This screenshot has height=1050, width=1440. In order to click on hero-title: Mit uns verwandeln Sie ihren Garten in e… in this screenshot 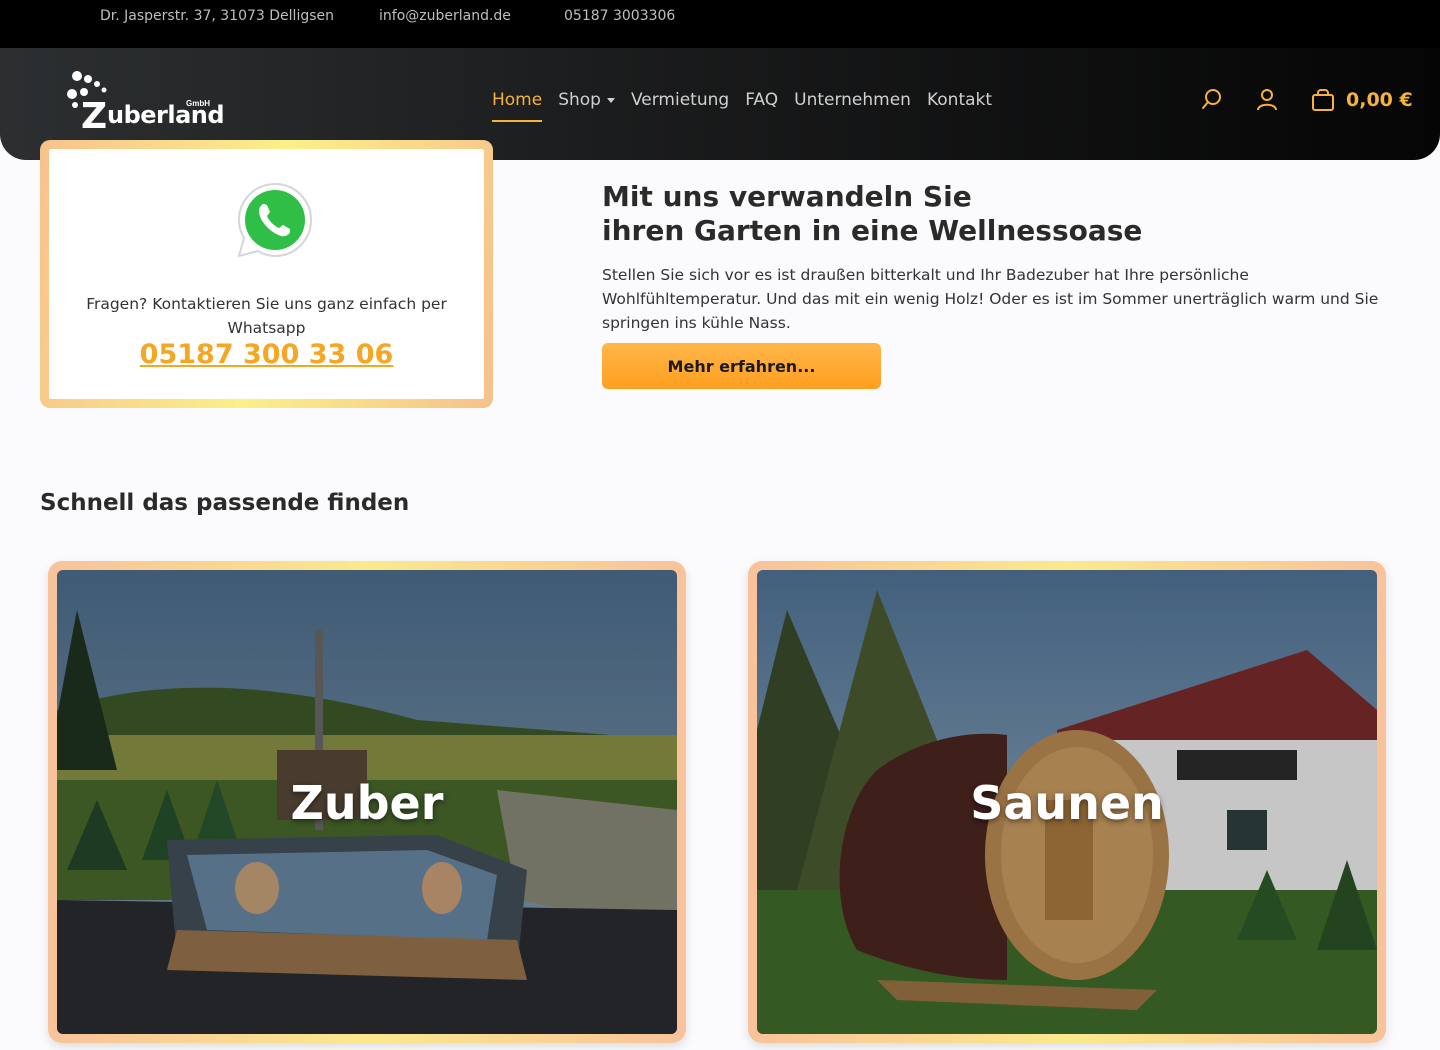, I will do `click(872, 214)`.